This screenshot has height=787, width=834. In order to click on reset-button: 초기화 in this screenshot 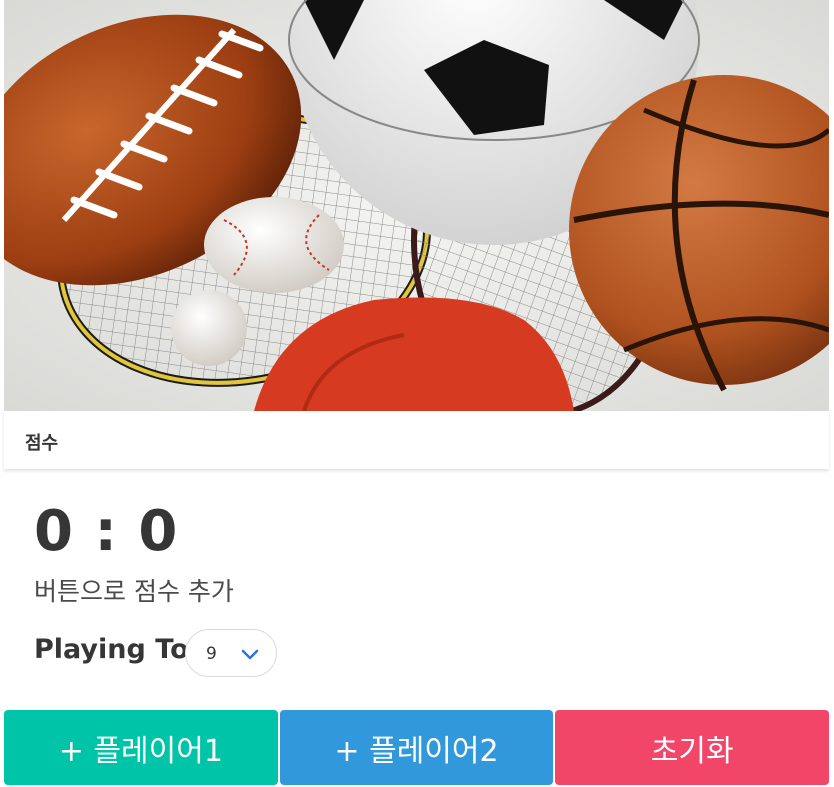, I will do `click(692, 747)`.